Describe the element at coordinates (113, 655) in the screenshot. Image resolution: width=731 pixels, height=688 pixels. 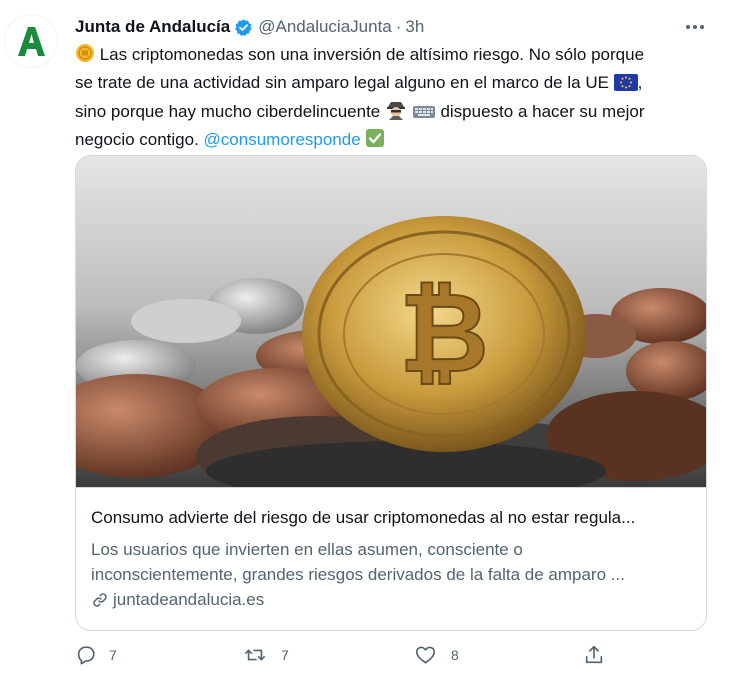
I see `reply-count: 7` at that location.